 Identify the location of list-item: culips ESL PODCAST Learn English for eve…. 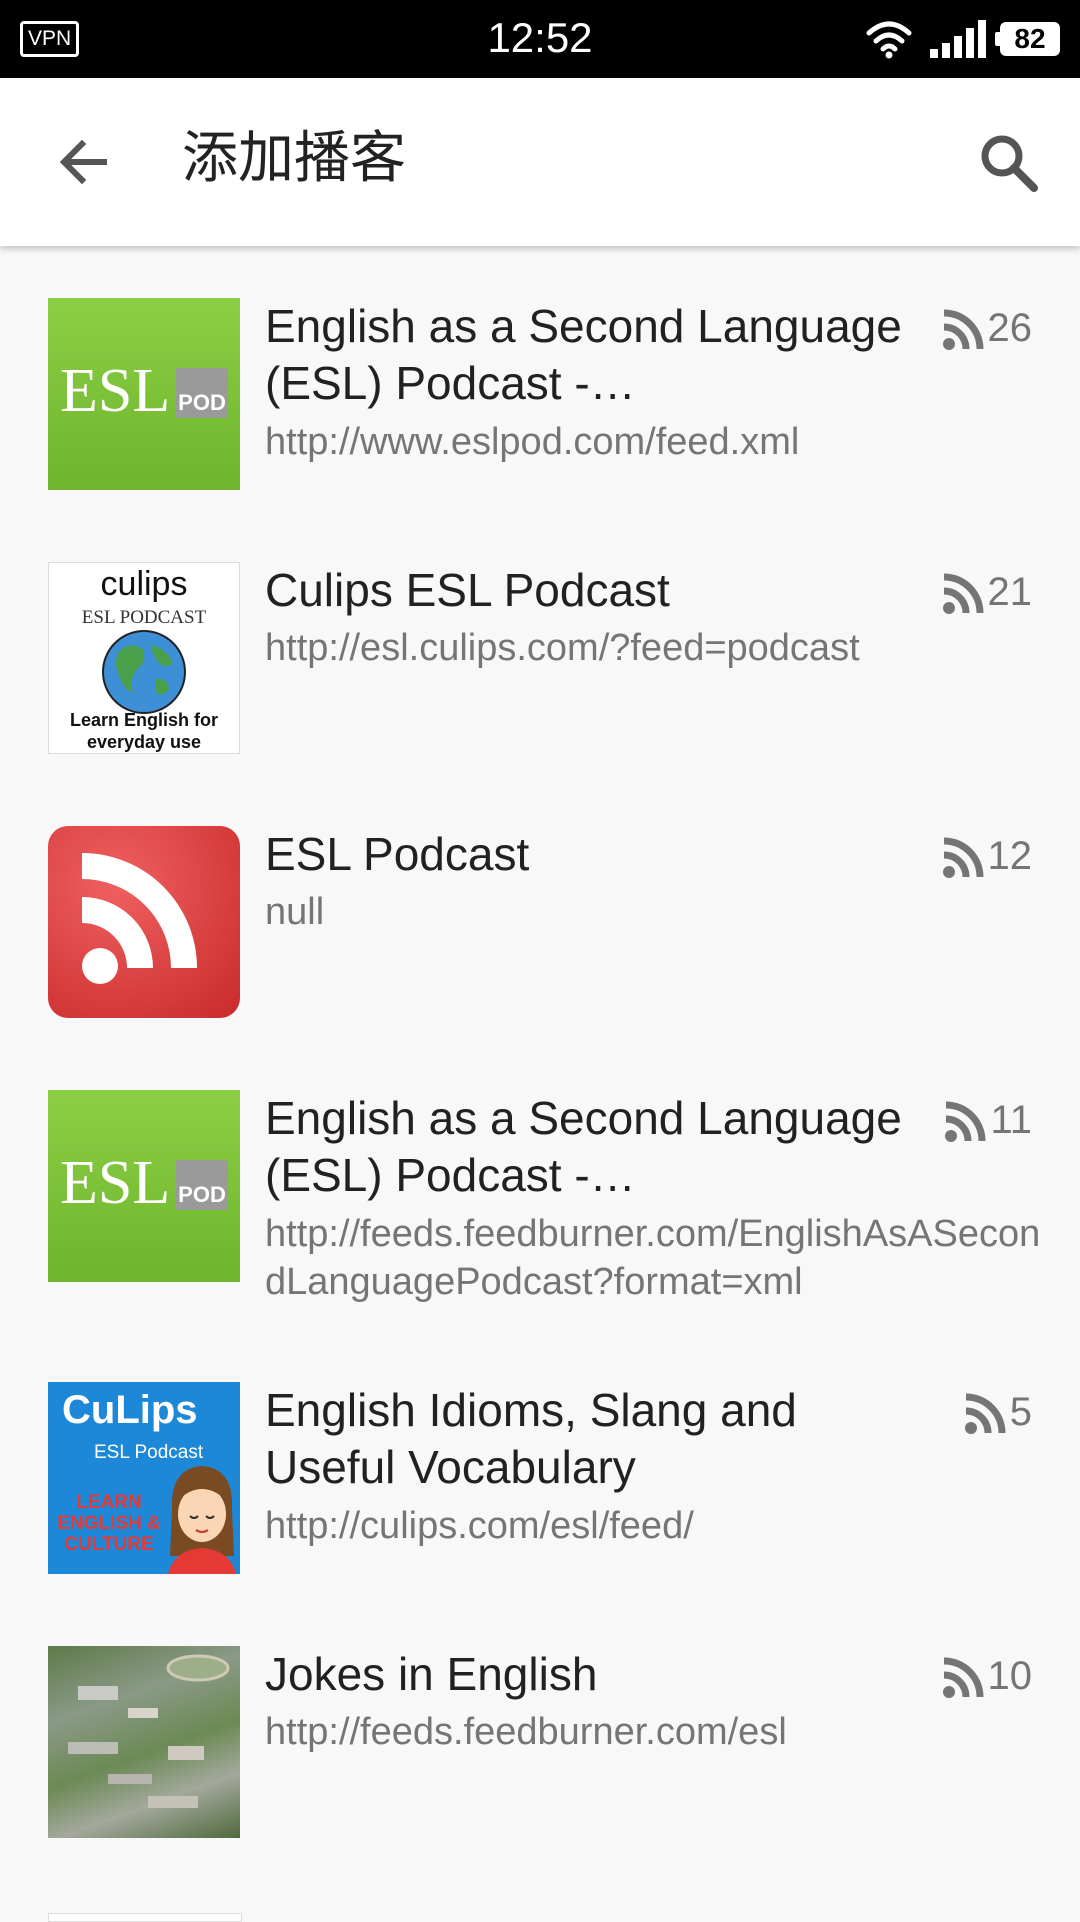
(540, 642).